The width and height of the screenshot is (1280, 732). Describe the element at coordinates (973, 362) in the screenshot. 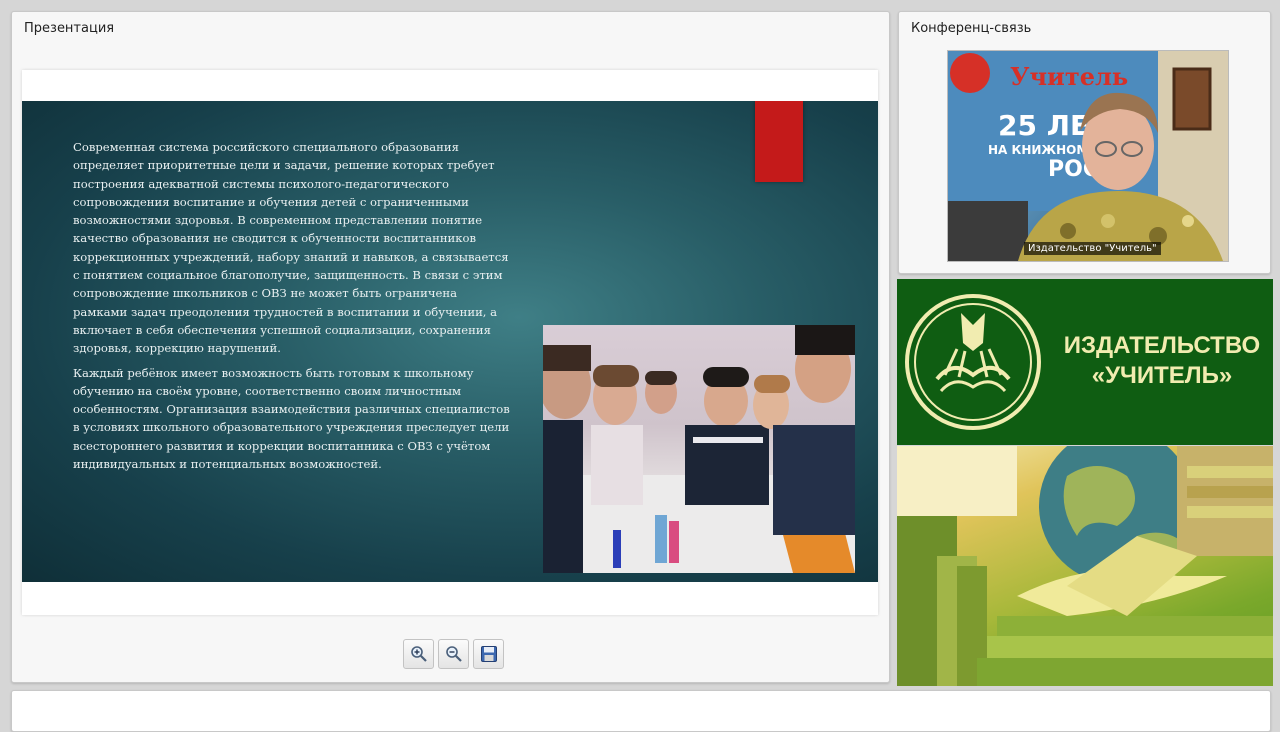

I see `publisher-logo-icon` at that location.